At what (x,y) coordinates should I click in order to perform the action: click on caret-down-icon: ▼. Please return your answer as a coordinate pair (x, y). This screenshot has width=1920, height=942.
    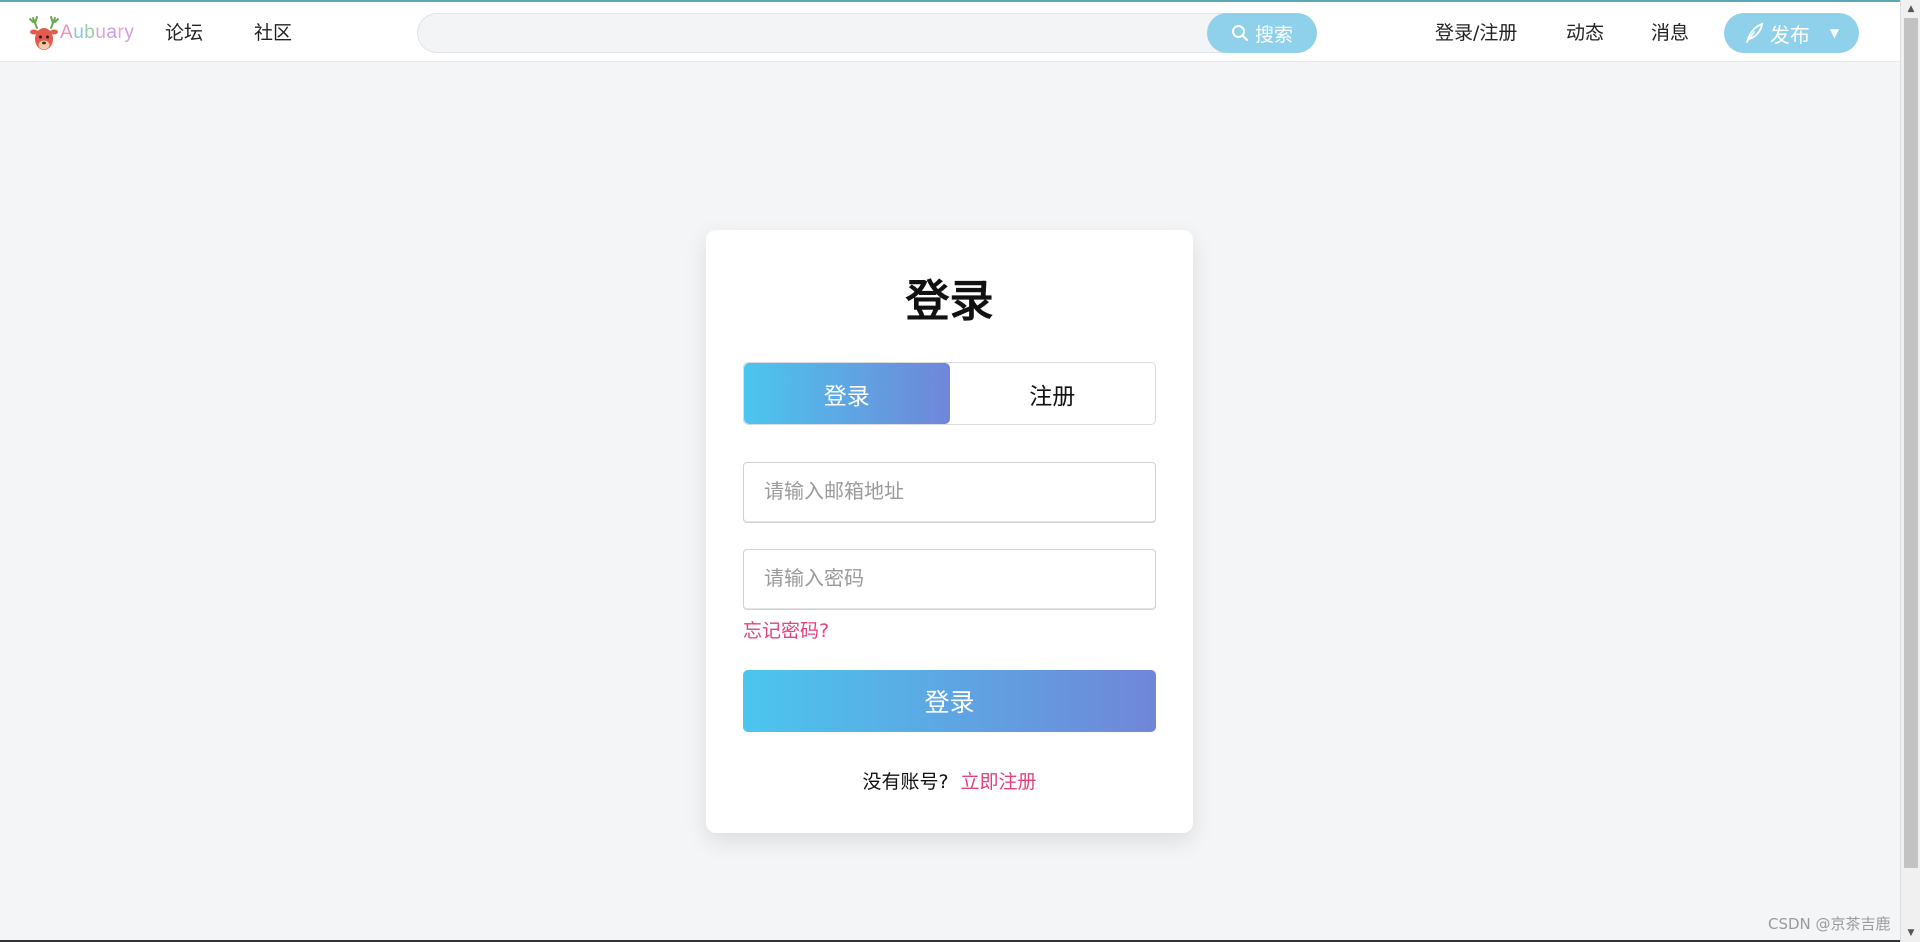
    Looking at the image, I should click on (1834, 33).